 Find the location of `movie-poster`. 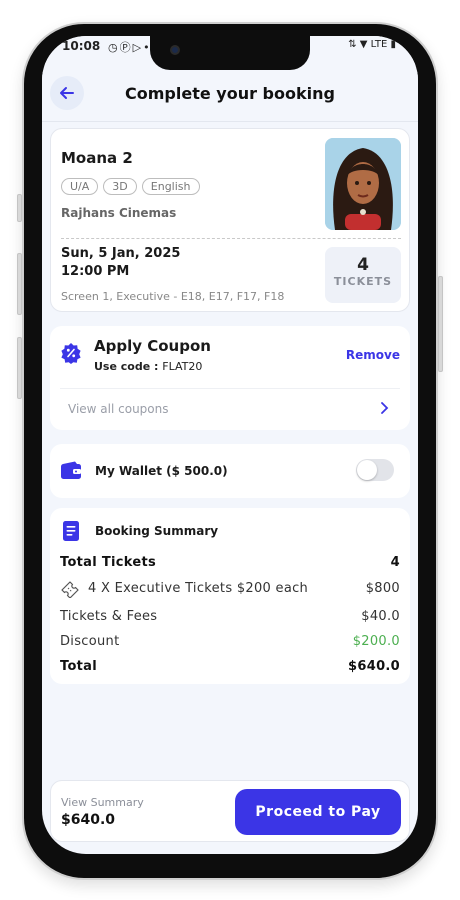

movie-poster is located at coordinates (363, 184).